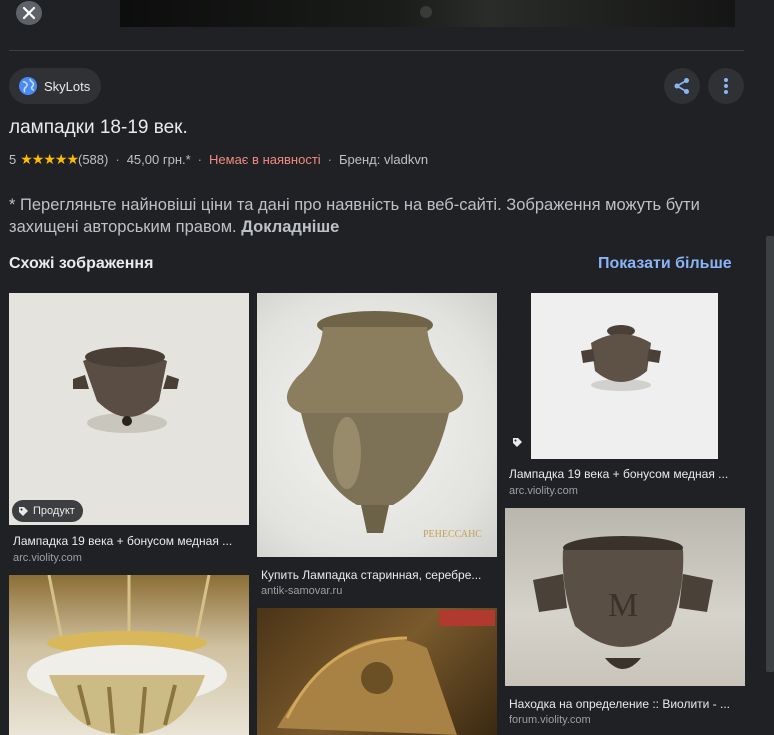 The image size is (774, 735). What do you see at coordinates (290, 227) in the screenshot?
I see `learn-more-link: Докладніше` at bounding box center [290, 227].